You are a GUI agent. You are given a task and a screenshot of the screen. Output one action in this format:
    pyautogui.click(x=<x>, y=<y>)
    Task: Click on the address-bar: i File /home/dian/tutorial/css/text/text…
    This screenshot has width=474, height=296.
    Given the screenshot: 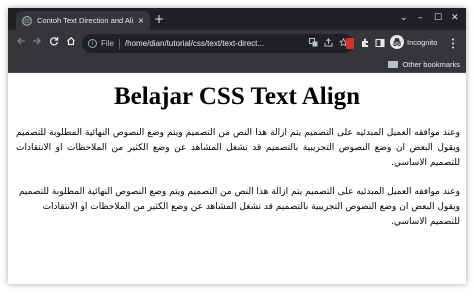 What is the action you would take?
    pyautogui.click(x=218, y=43)
    